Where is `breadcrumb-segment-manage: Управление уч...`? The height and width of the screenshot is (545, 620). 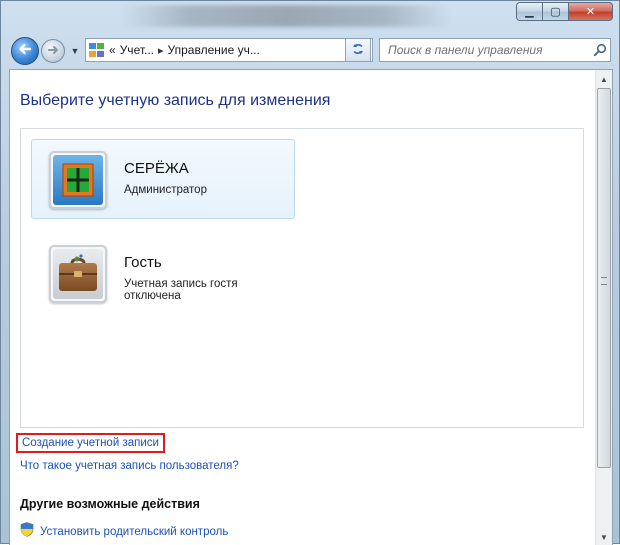
breadcrumb-segment-manage: Управление уч... is located at coordinates (214, 50).